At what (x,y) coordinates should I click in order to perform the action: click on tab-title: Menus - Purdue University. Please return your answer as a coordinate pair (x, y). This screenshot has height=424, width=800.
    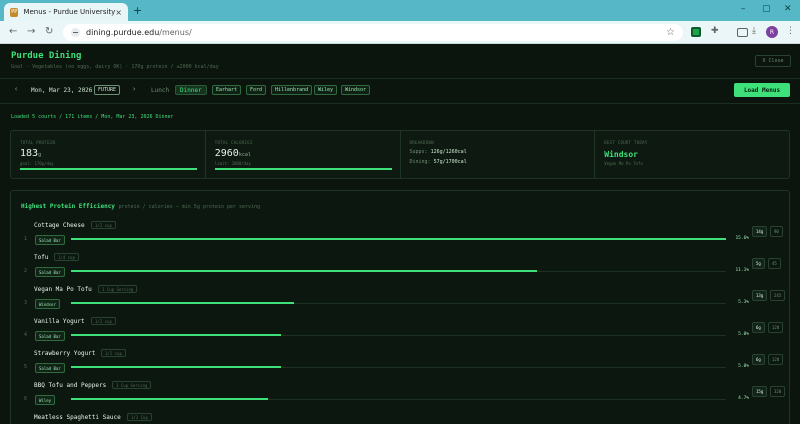
    Looking at the image, I should click on (69, 12).